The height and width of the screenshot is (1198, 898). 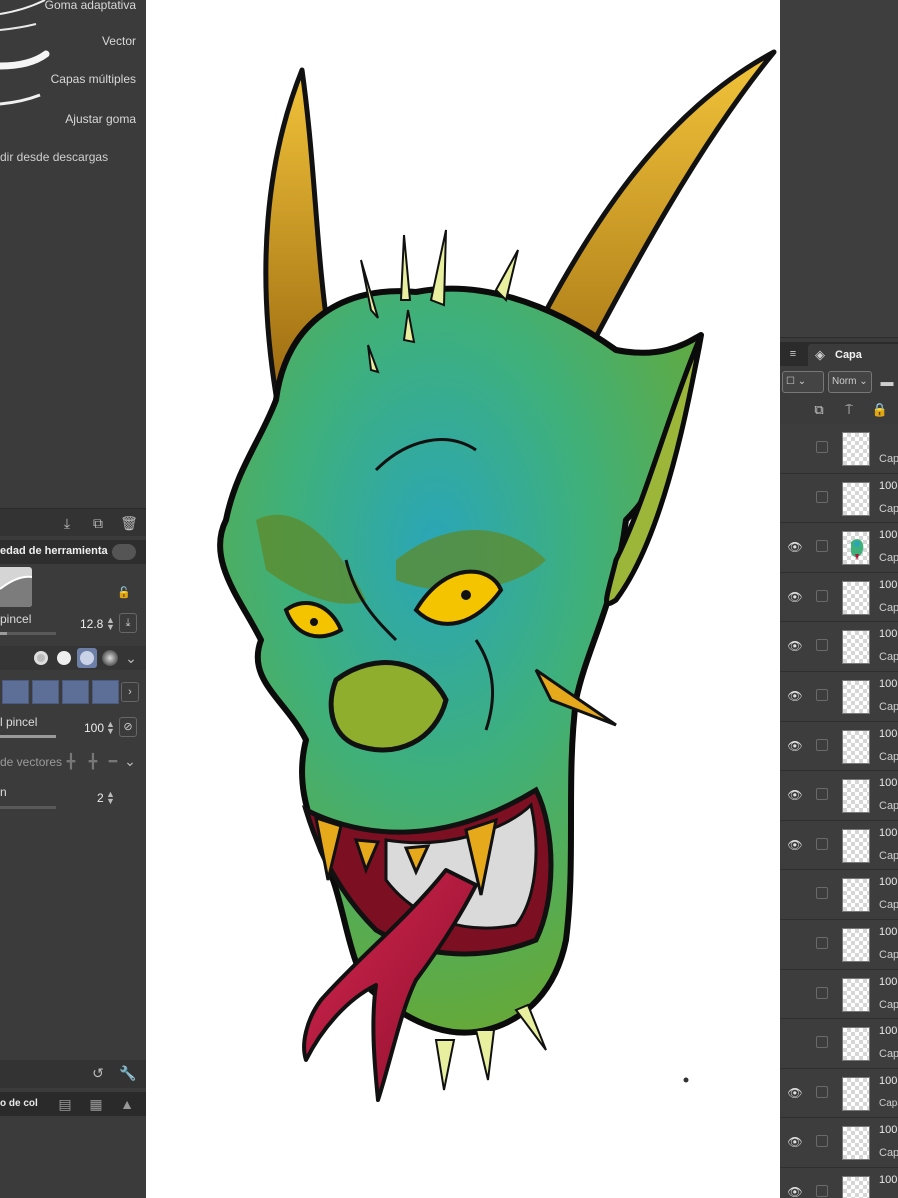 I want to click on brush-density-spinner: ▲ ▼, so click(x=110, y=728).